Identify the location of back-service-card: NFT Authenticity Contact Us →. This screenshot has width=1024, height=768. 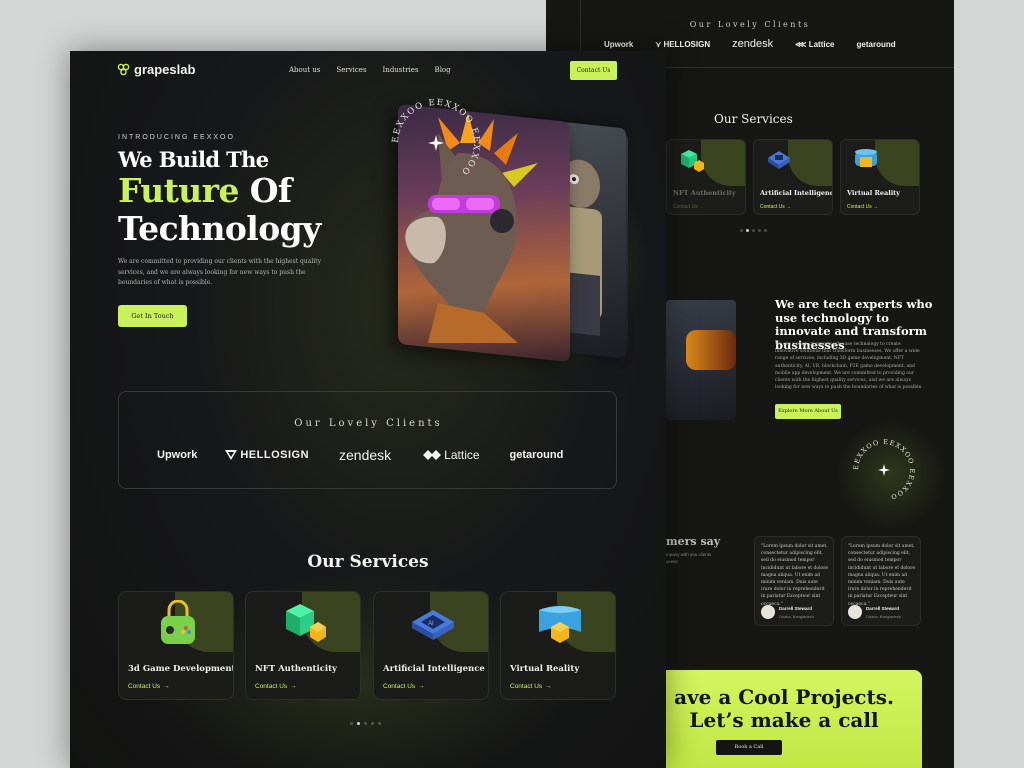
(706, 177).